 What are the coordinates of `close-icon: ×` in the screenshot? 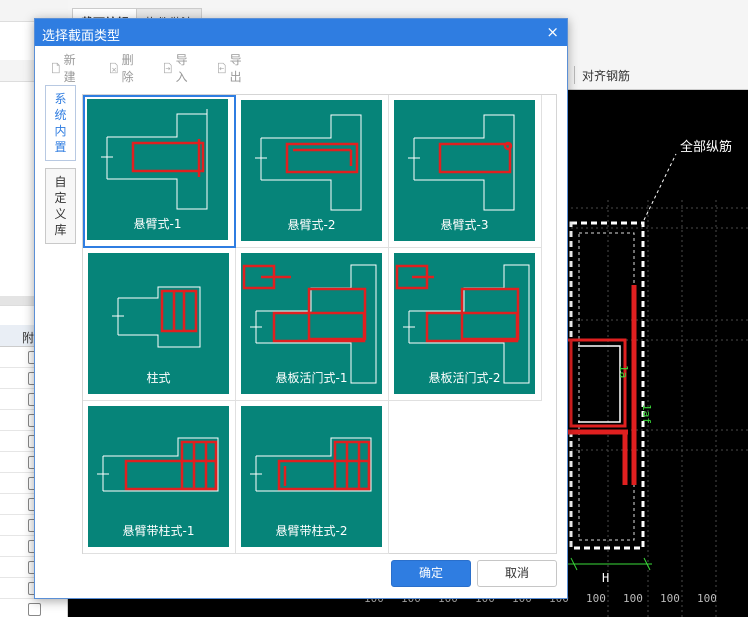 It's located at (552, 32).